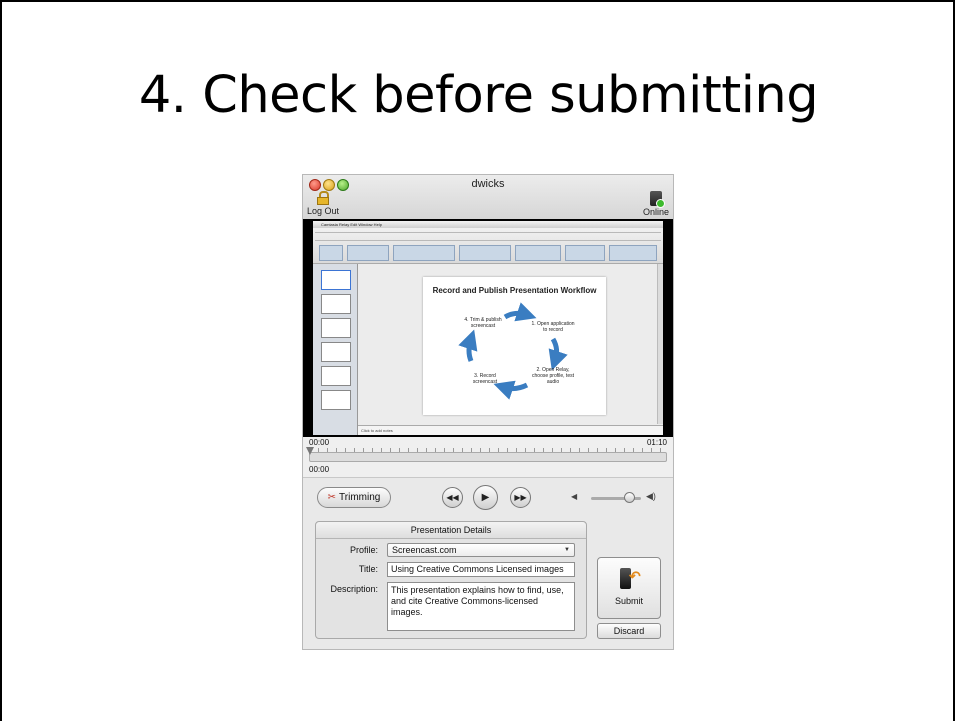  I want to click on playback-controls: ✂ Trimming ◀◀ ▶ ▶▶ ◀ ◀), so click(488, 499).